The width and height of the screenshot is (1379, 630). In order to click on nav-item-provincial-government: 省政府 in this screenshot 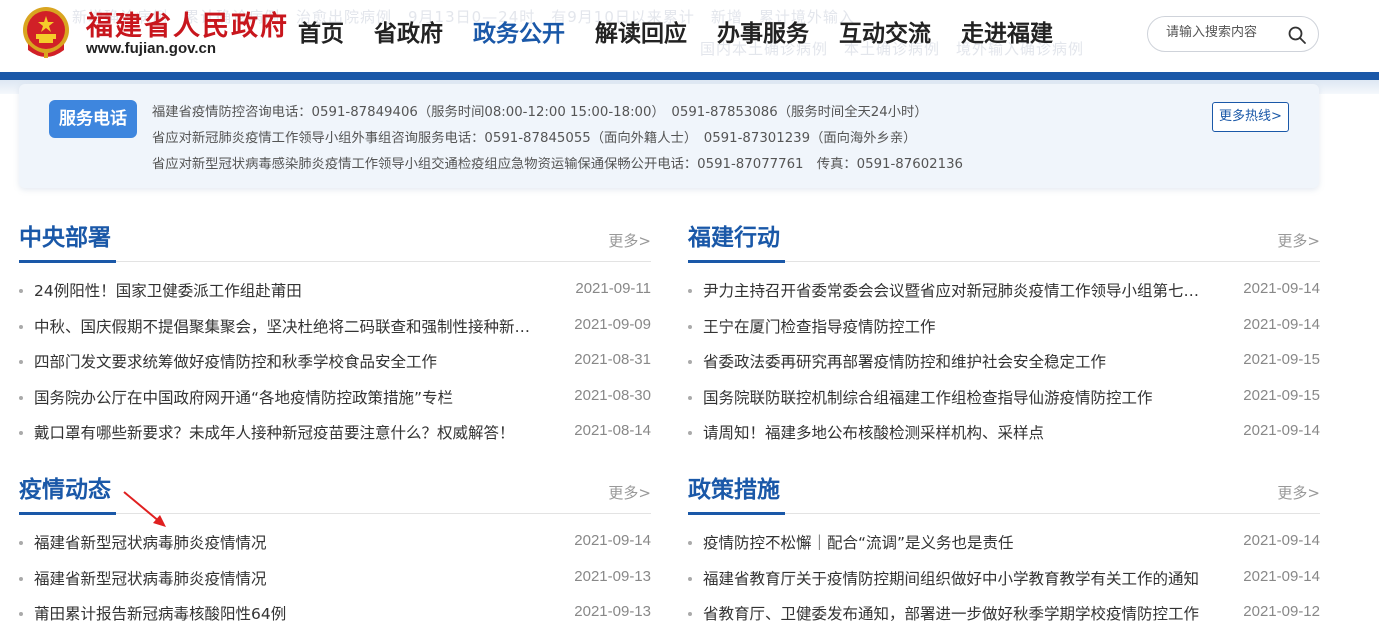, I will do `click(408, 34)`.